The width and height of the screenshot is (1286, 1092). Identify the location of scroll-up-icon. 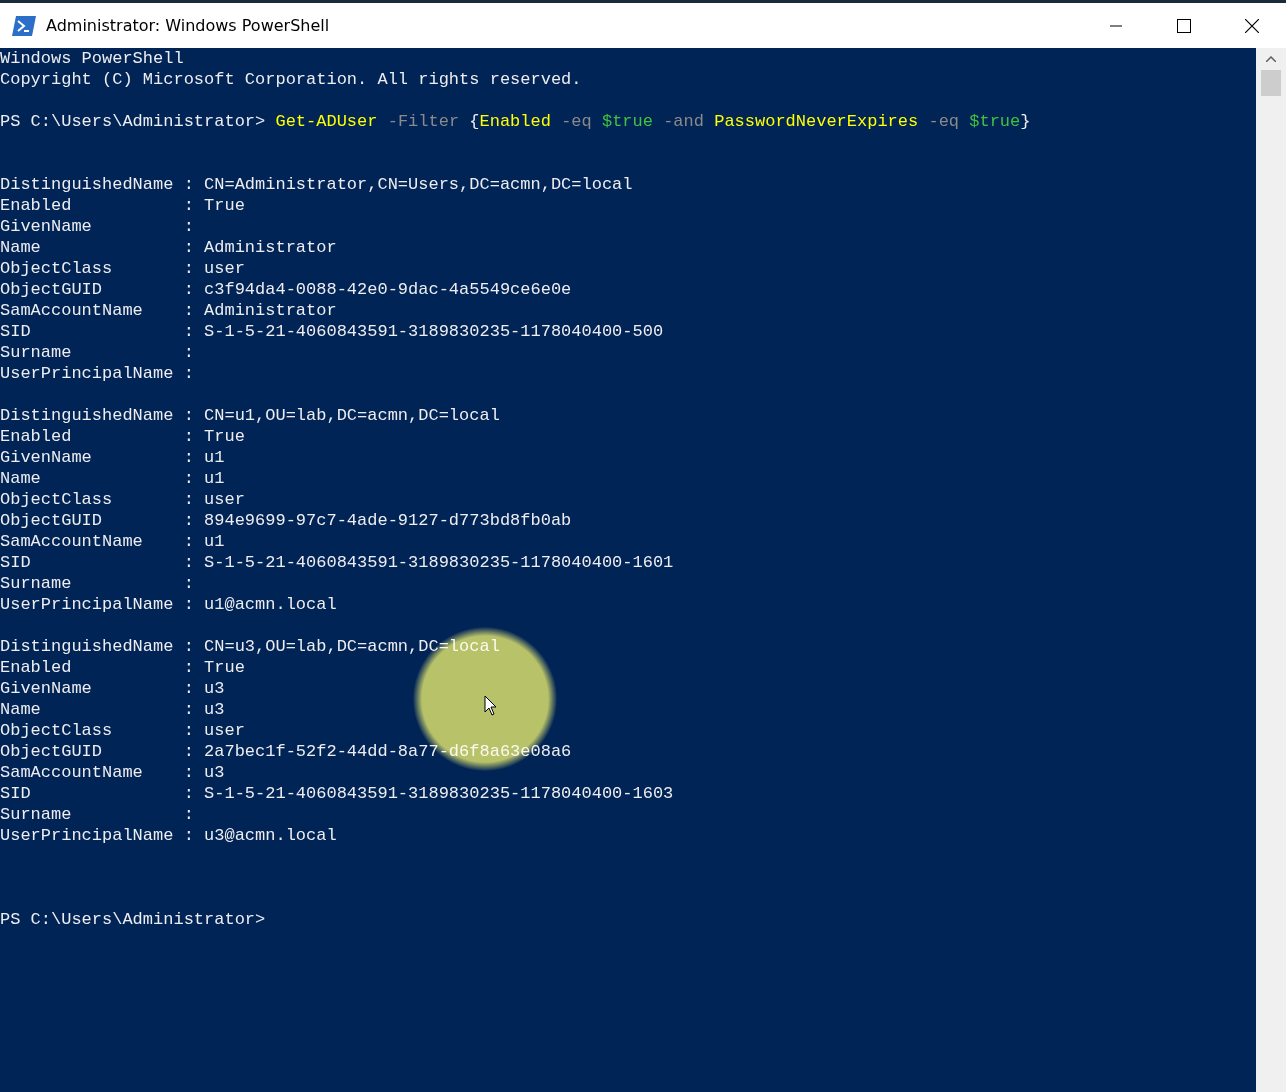
(1271, 59).